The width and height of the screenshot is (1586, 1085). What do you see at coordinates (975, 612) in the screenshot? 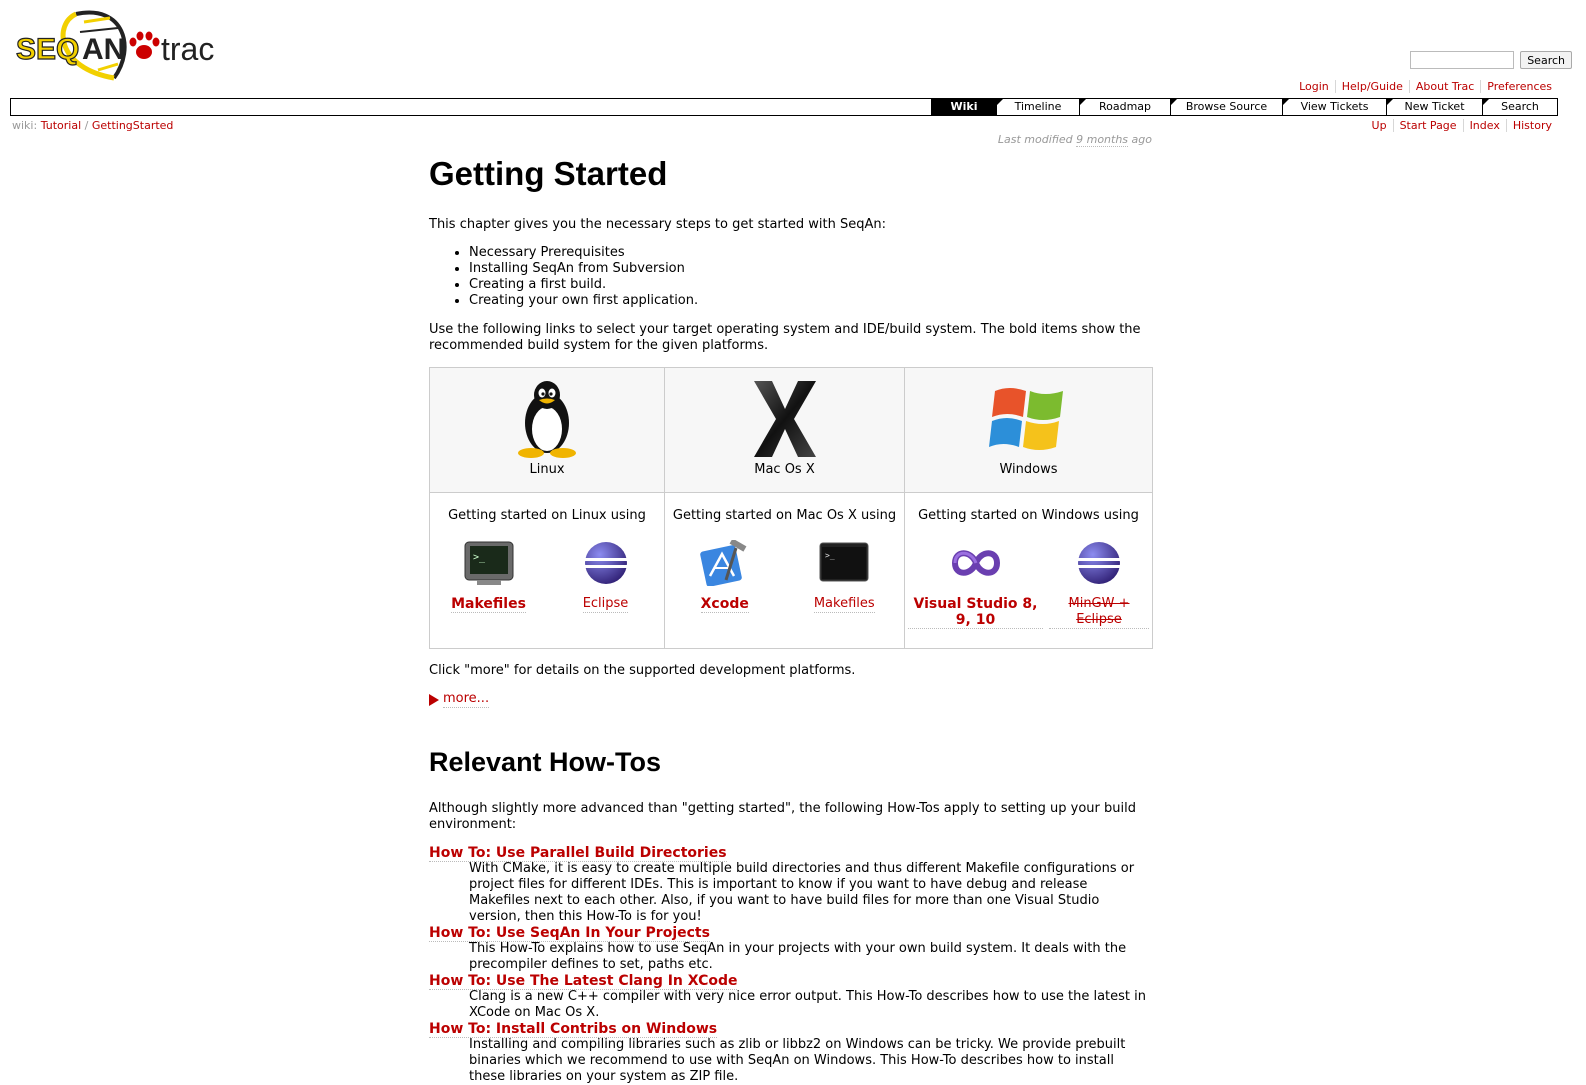
I see `windows-visual-studio-link: Visual Studio 8, 9, 10` at bounding box center [975, 612].